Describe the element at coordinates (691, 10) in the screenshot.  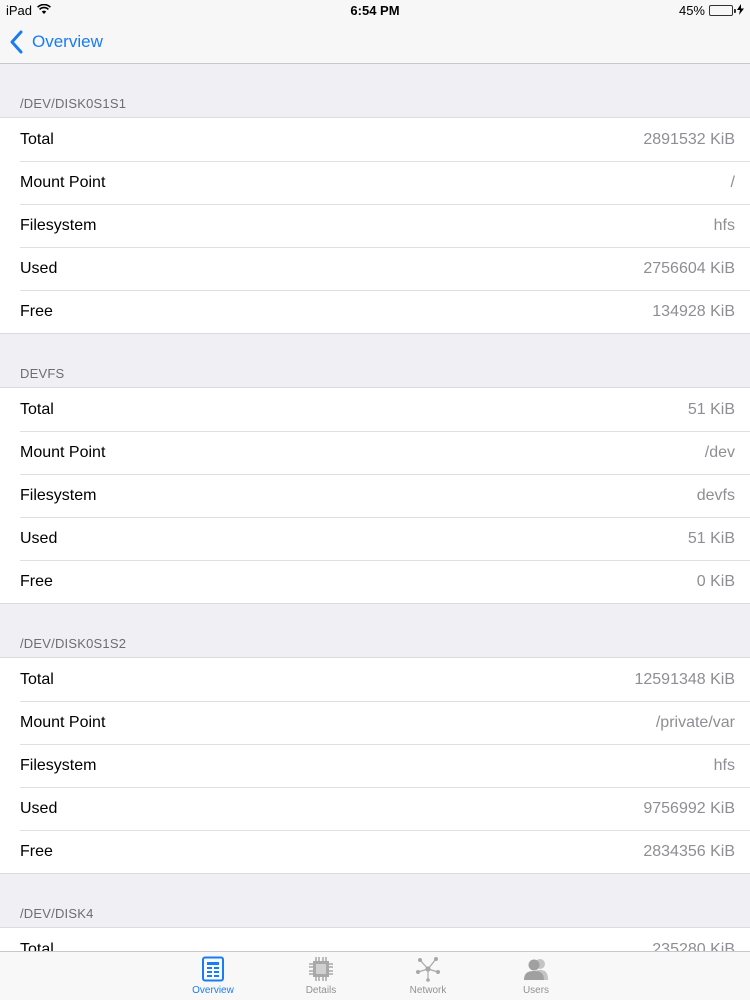
I see `battery-percent: 45%` at that location.